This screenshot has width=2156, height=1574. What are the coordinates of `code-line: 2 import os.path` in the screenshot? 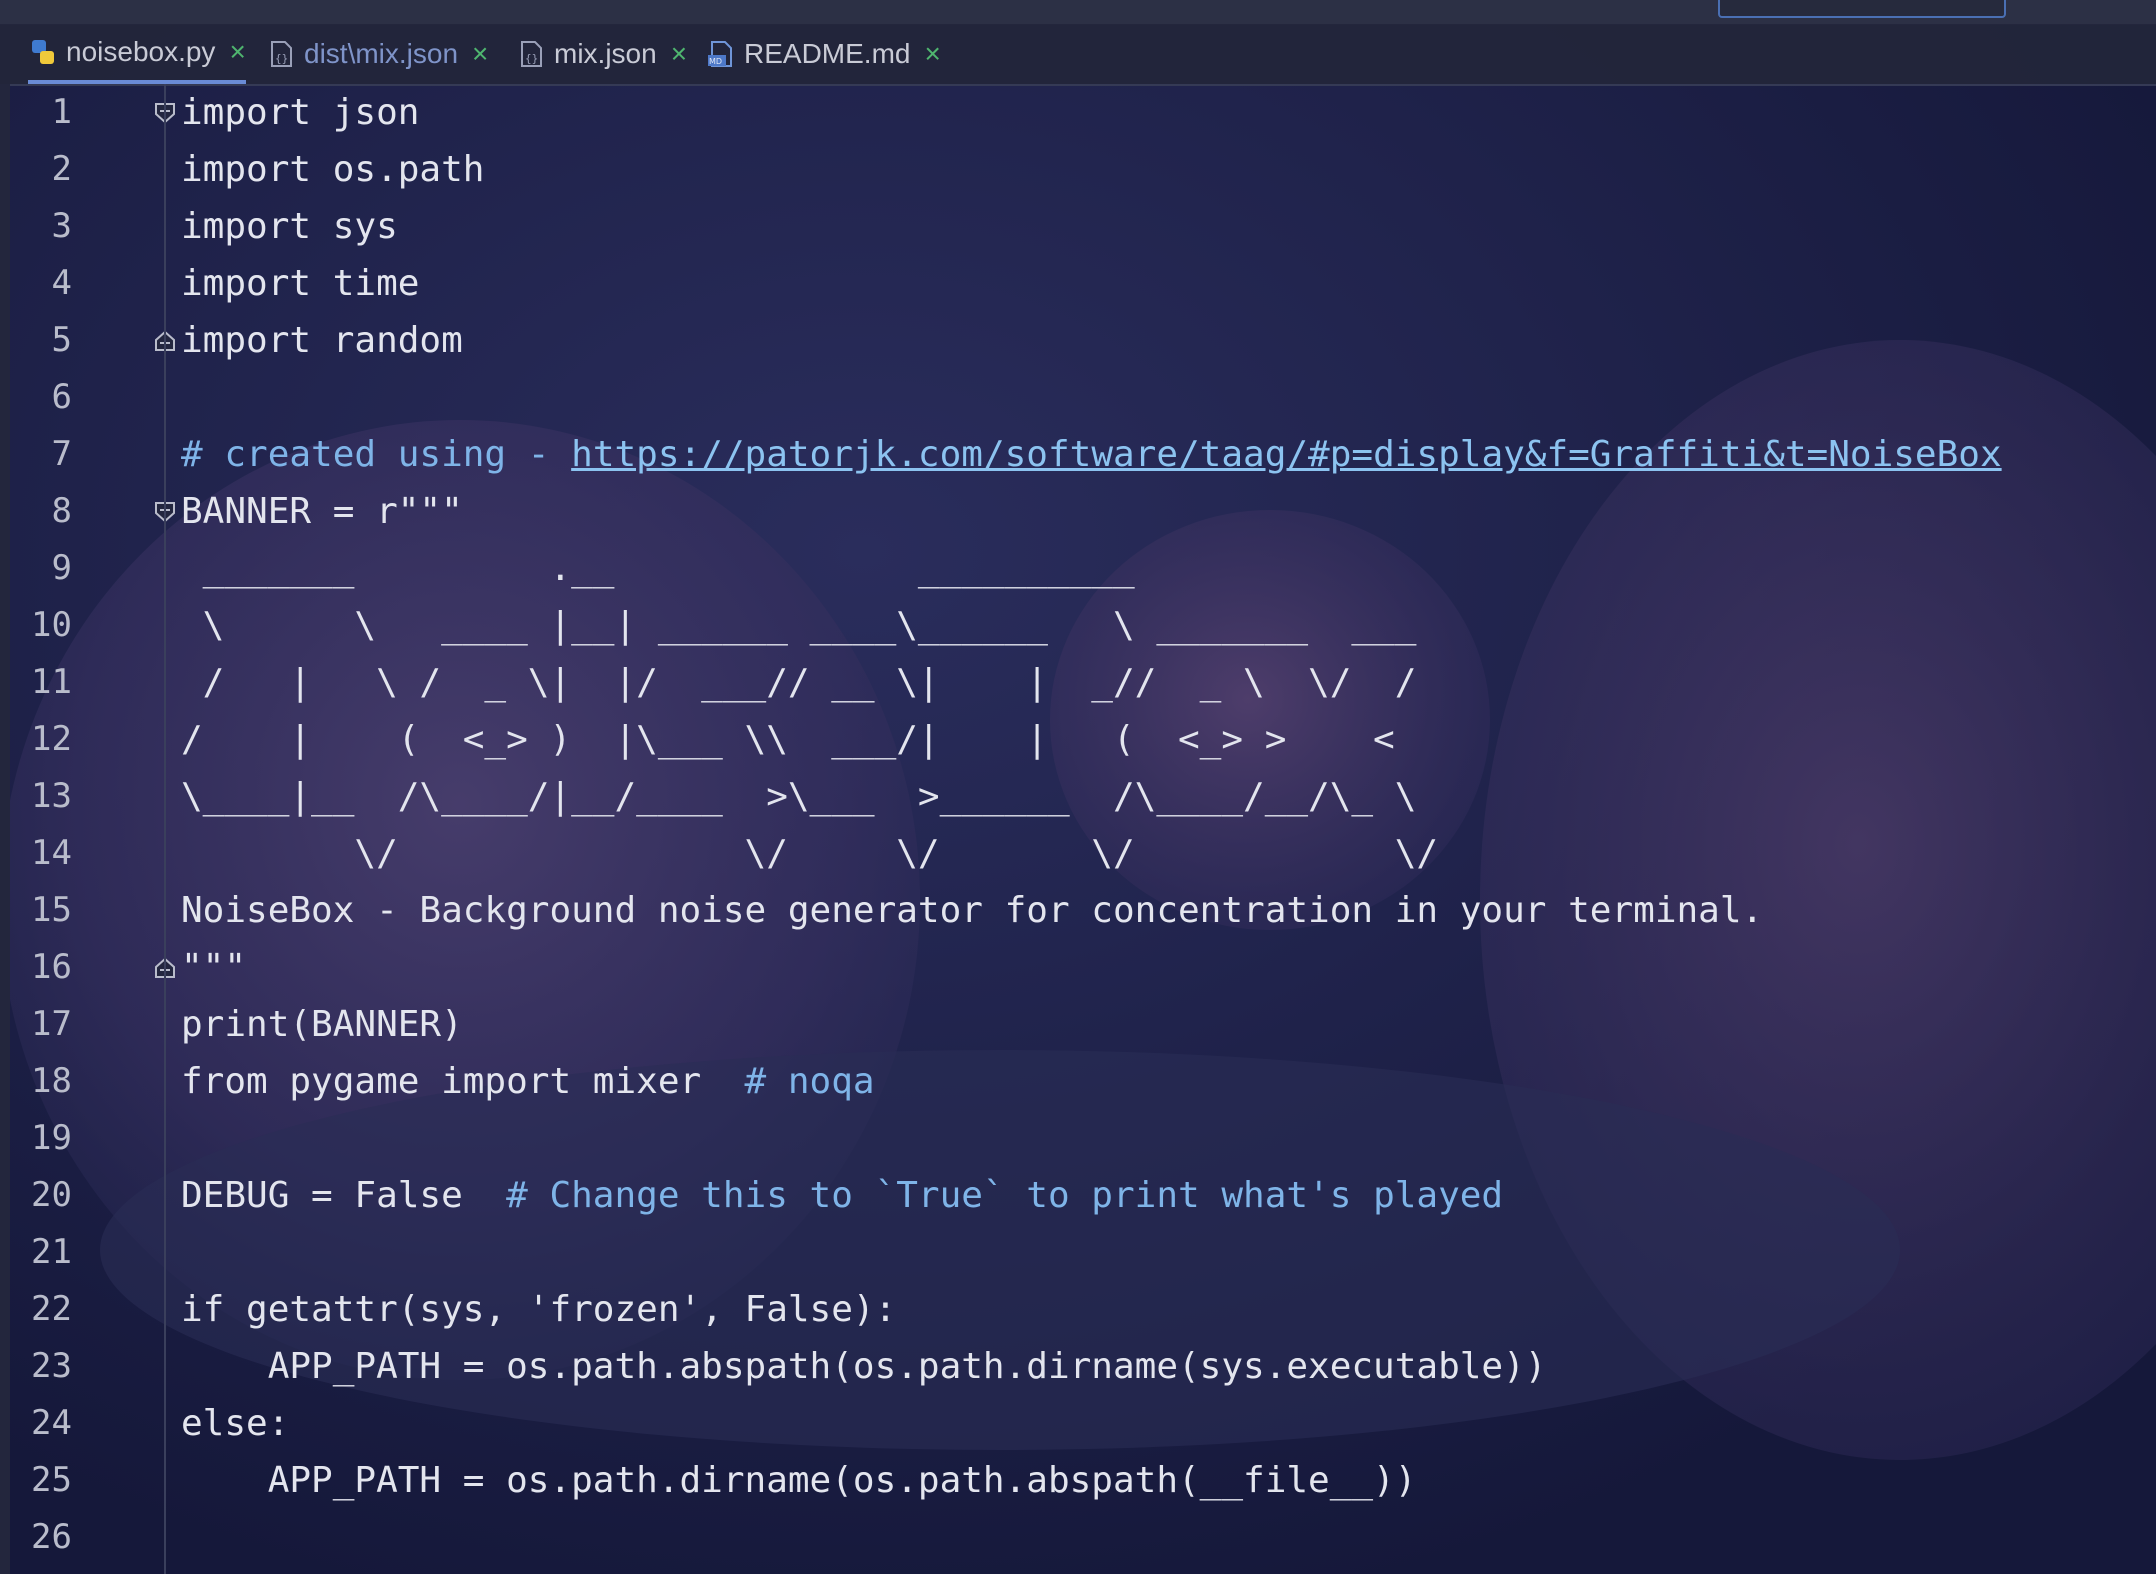 It's located at (1083, 169).